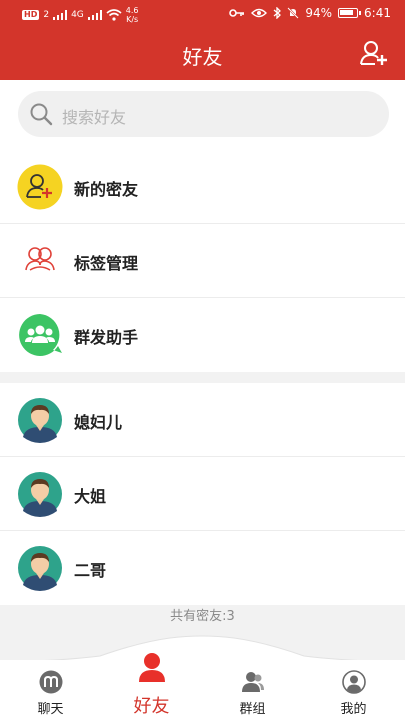 The width and height of the screenshot is (405, 720). I want to click on list-item-label: 新的密友, so click(106, 189).